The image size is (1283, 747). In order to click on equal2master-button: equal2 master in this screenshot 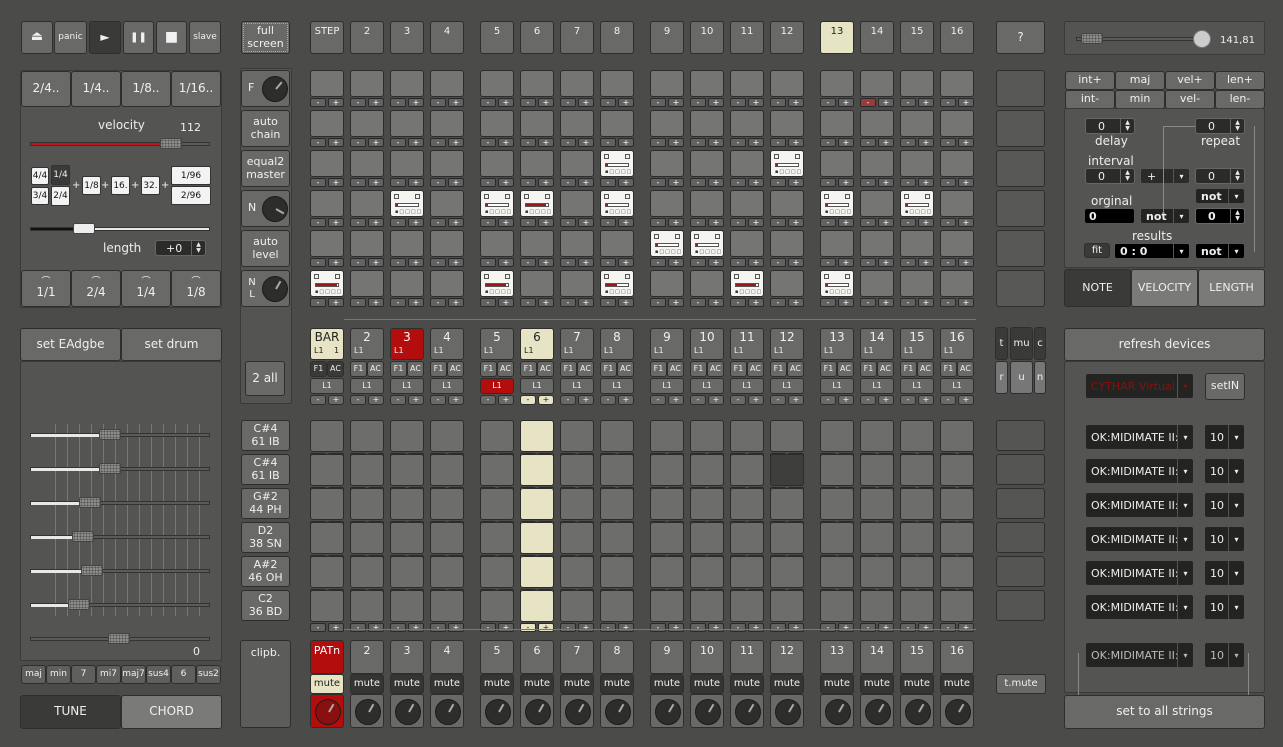, I will do `click(265, 168)`.